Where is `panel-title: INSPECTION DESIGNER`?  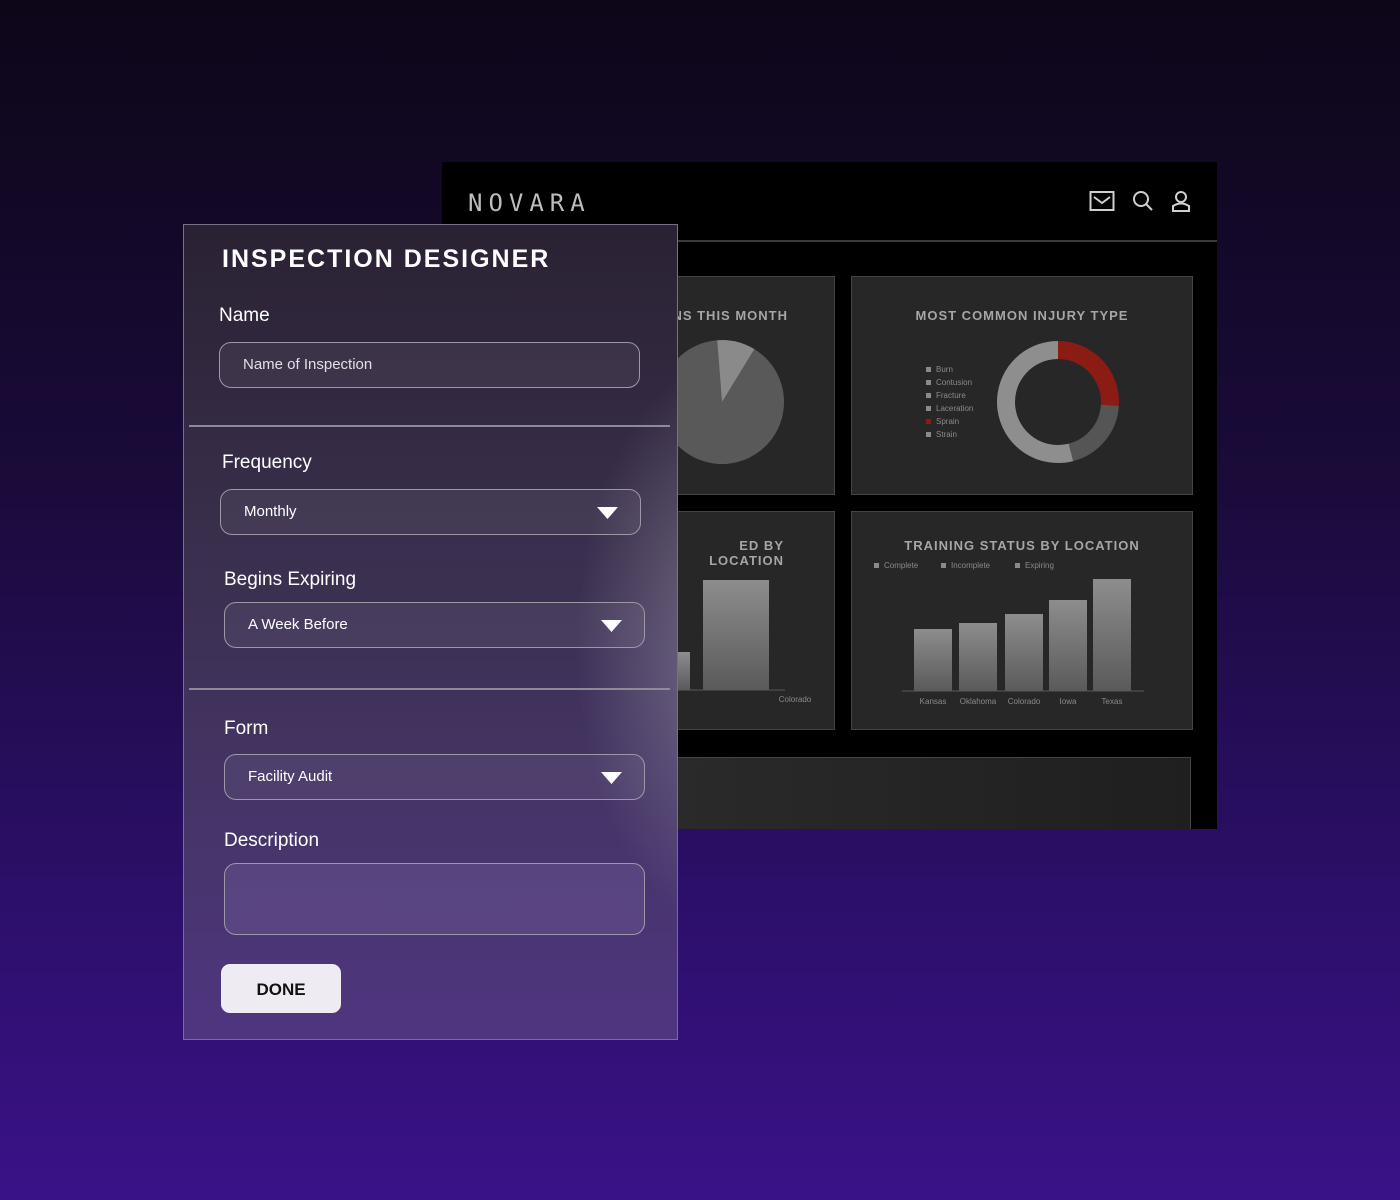
panel-title: INSPECTION DESIGNER is located at coordinates (386, 259).